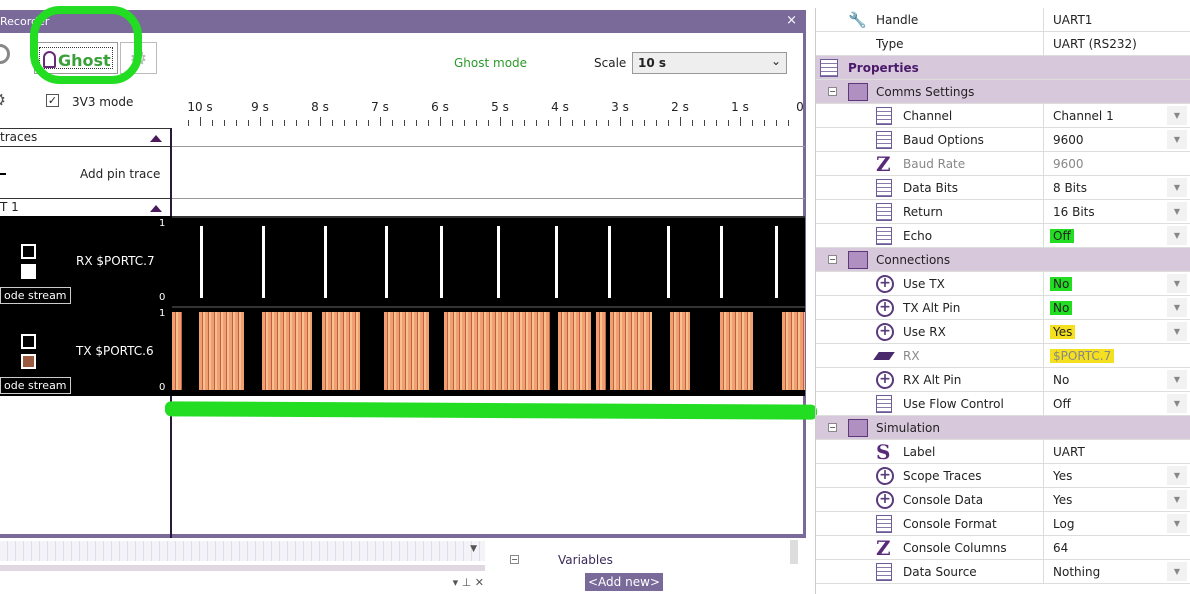 This screenshot has height=594, width=1190. What do you see at coordinates (885, 284) in the screenshot?
I see `plus-icon: +` at bounding box center [885, 284].